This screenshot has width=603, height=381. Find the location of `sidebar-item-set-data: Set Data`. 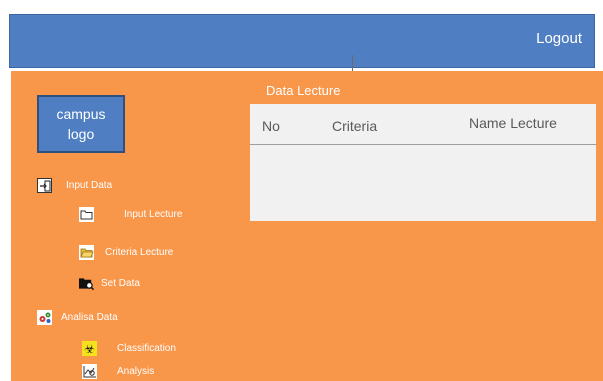

sidebar-item-set-data: Set Data is located at coordinates (109, 283).